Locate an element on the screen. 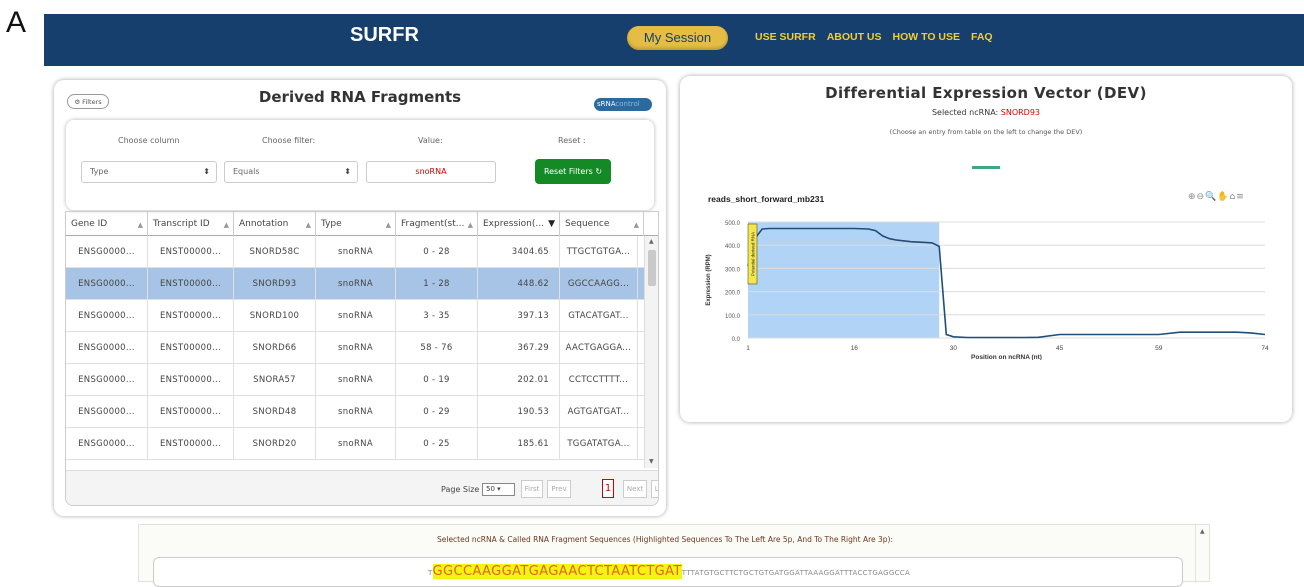 This screenshot has width=1304, height=587. col-transcript-id-header: Transcript ID ▲ is located at coordinates (191, 224).